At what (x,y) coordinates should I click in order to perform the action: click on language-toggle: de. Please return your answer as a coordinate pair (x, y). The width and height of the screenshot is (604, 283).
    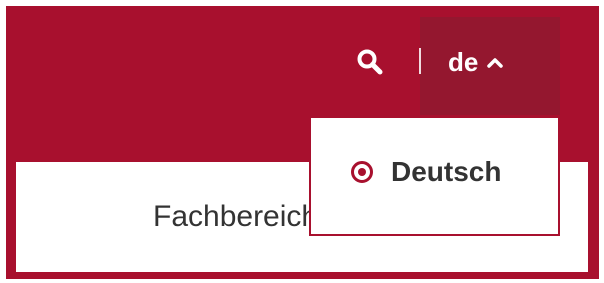
    Looking at the image, I should click on (476, 62).